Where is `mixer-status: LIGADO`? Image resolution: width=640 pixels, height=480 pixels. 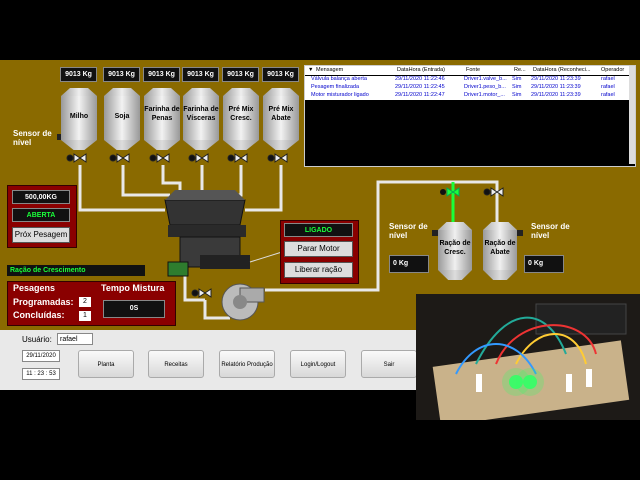
mixer-status: LIGADO is located at coordinates (318, 230).